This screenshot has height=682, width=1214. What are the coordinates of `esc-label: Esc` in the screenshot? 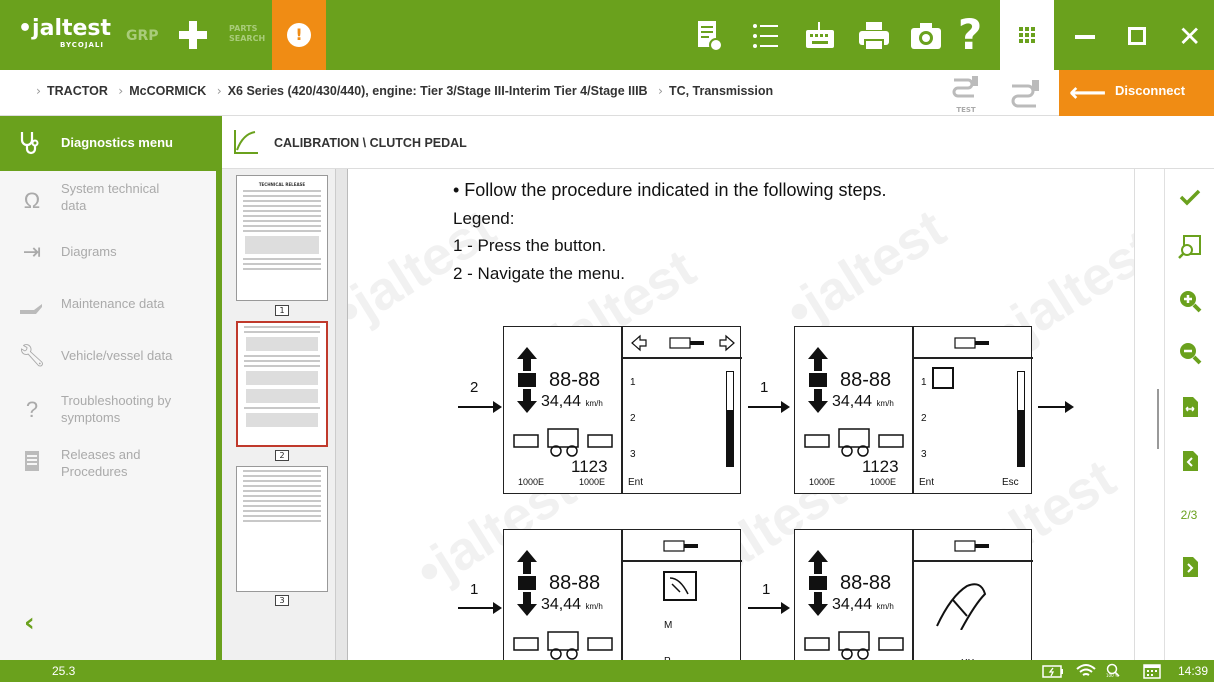 It's located at (1010, 482).